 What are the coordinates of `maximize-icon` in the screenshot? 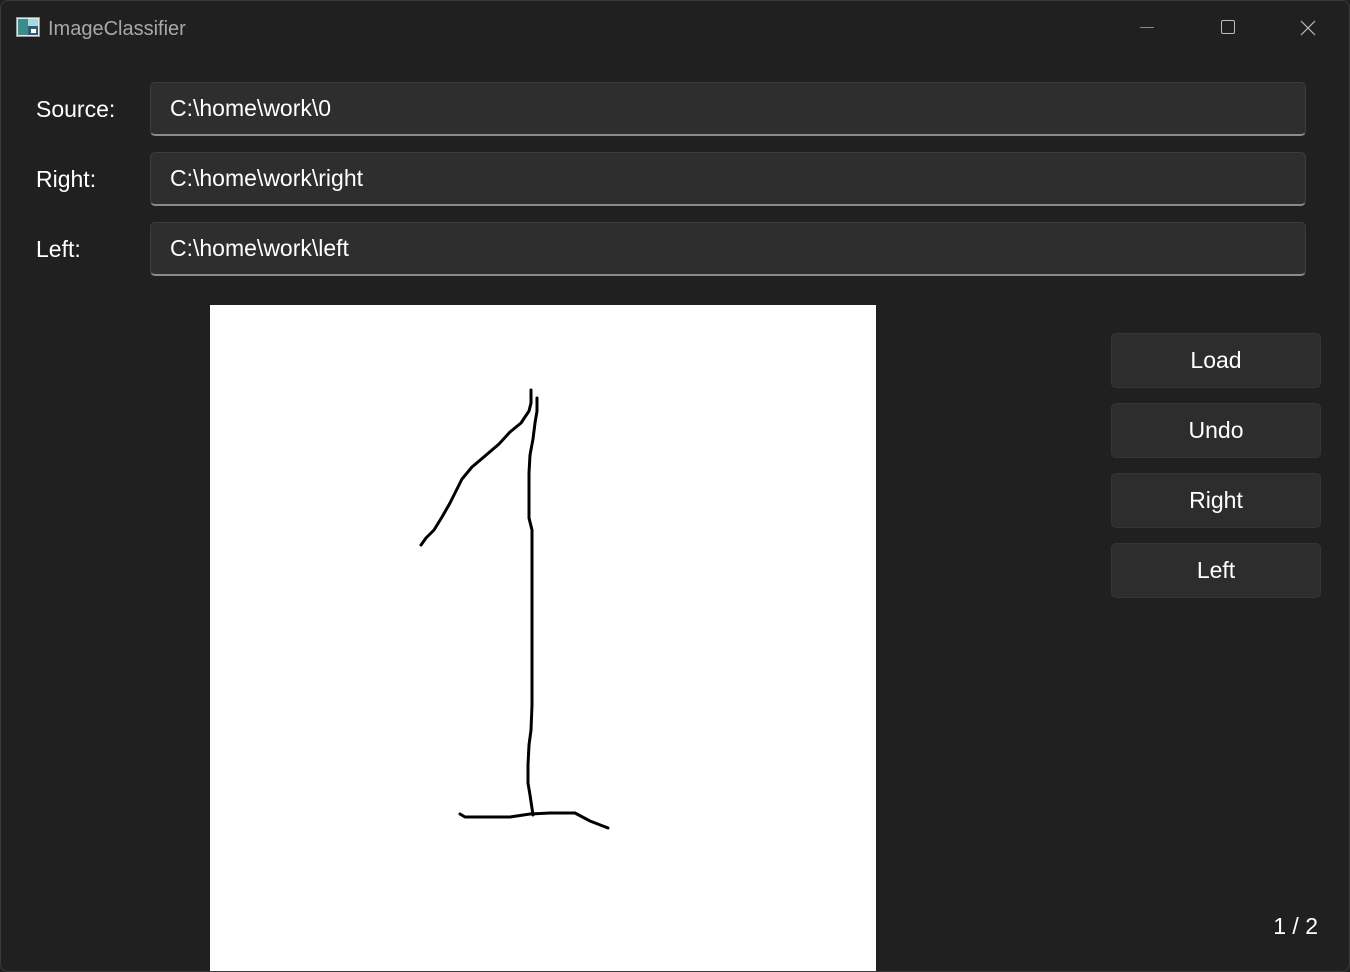 It's located at (1228, 27).